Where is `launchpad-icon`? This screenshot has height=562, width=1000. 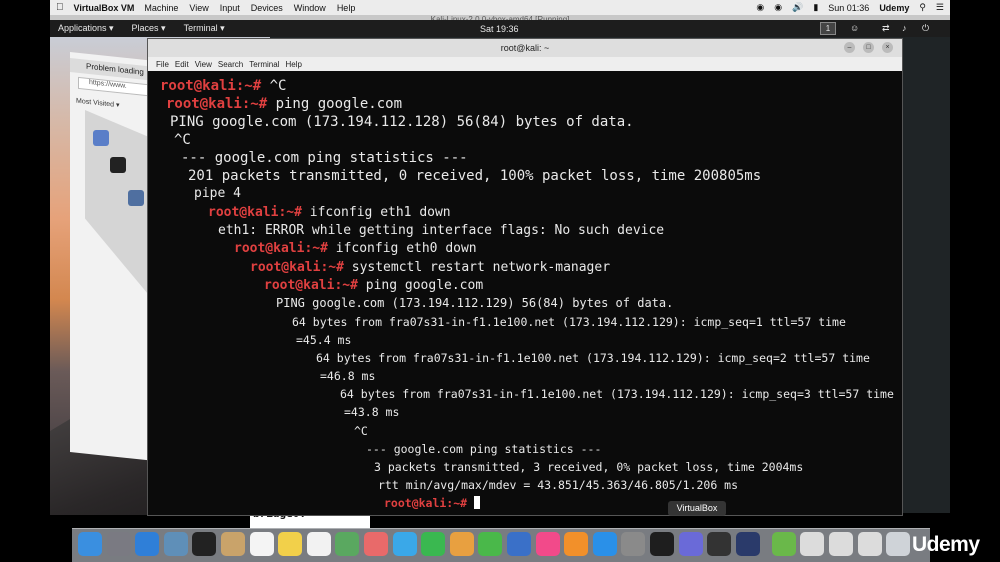 launchpad-icon is located at coordinates (118, 544).